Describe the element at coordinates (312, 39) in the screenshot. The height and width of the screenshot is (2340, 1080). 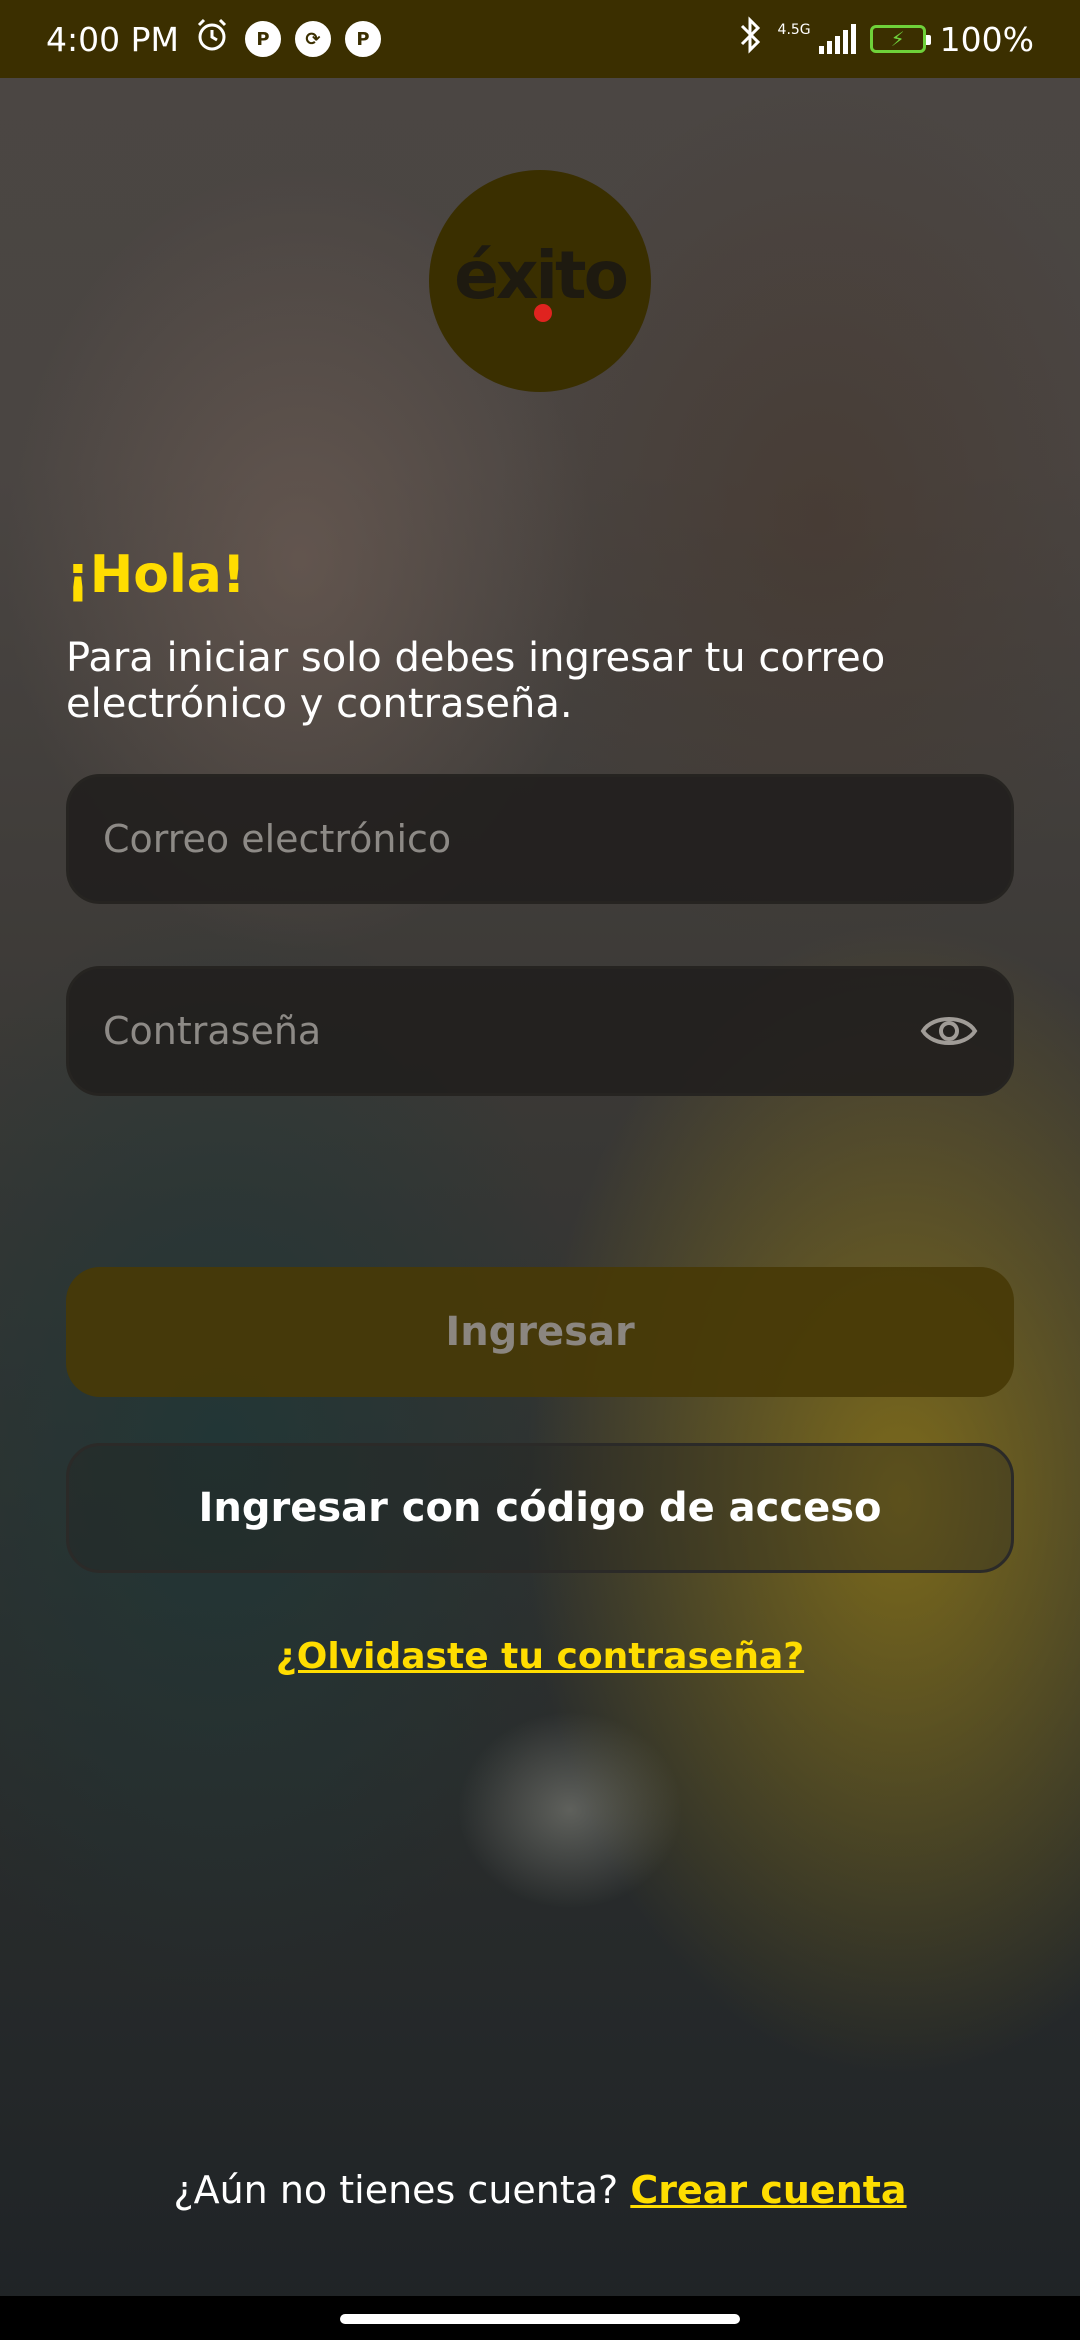
I see `sync-icon: ⟳` at that location.